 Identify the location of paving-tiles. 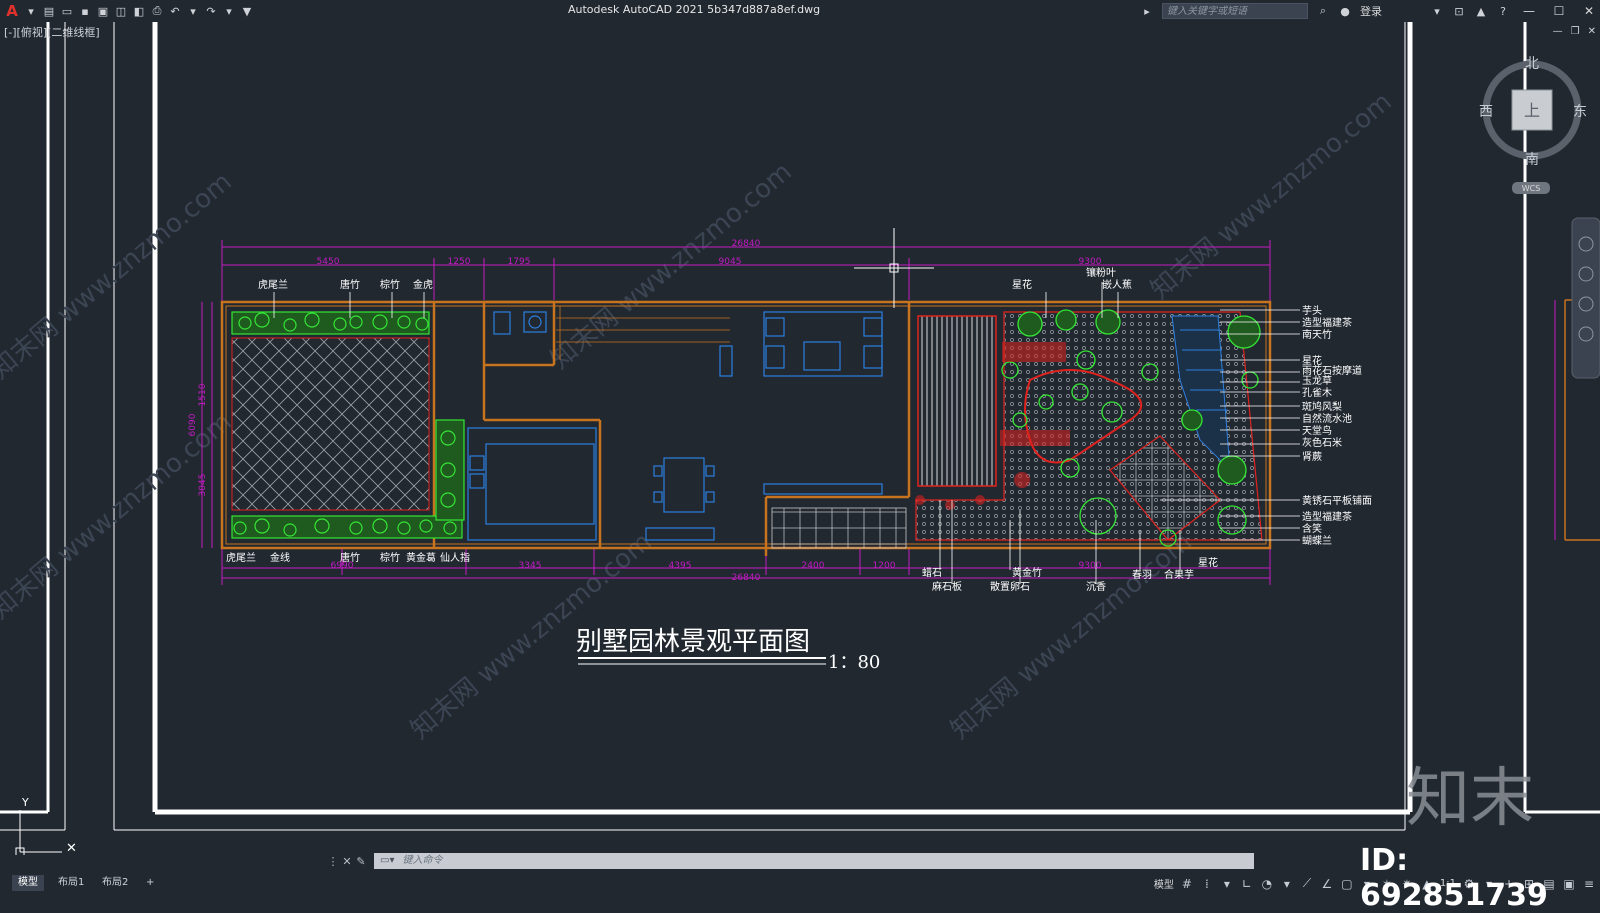
(839, 528).